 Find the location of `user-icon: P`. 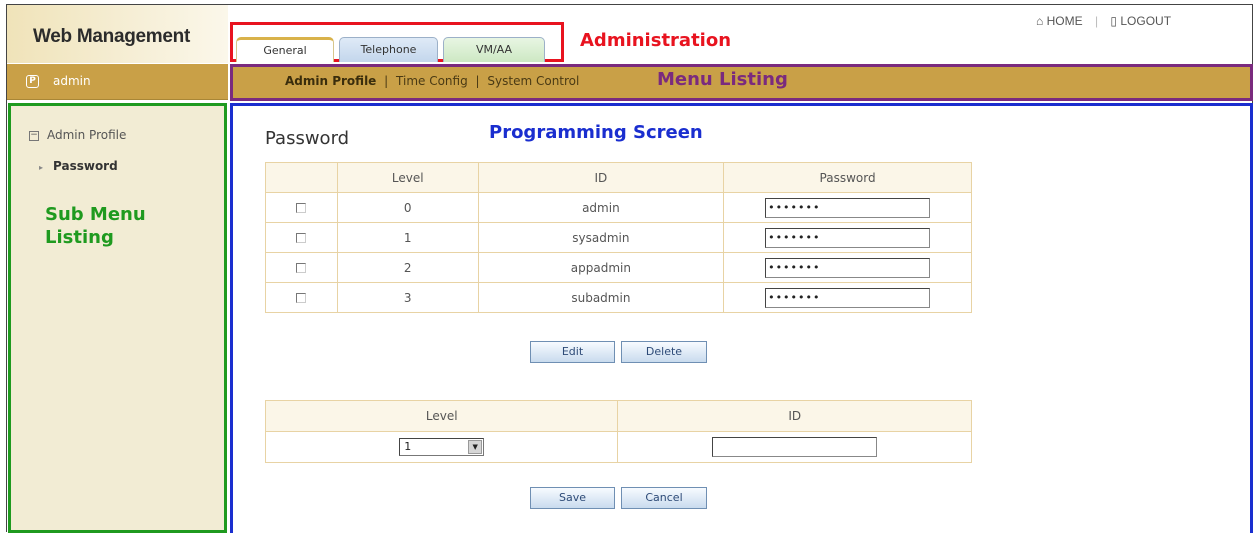

user-icon: P is located at coordinates (32, 81).